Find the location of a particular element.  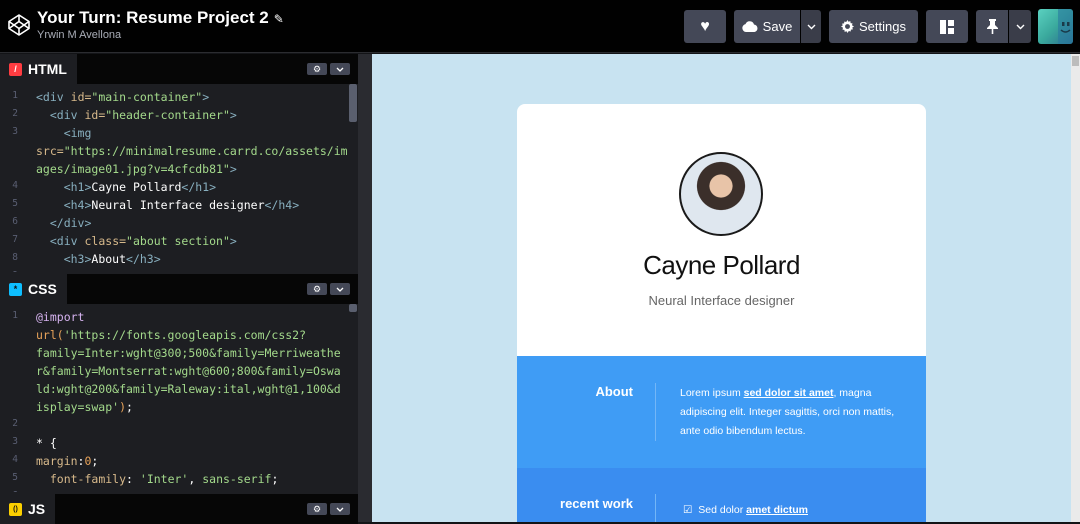

code-line: <div class="about section"> is located at coordinates (190, 241).